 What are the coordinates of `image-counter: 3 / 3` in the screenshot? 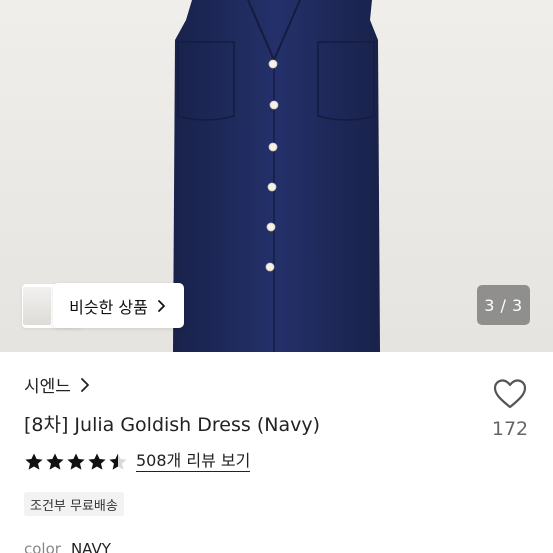 It's located at (503, 305).